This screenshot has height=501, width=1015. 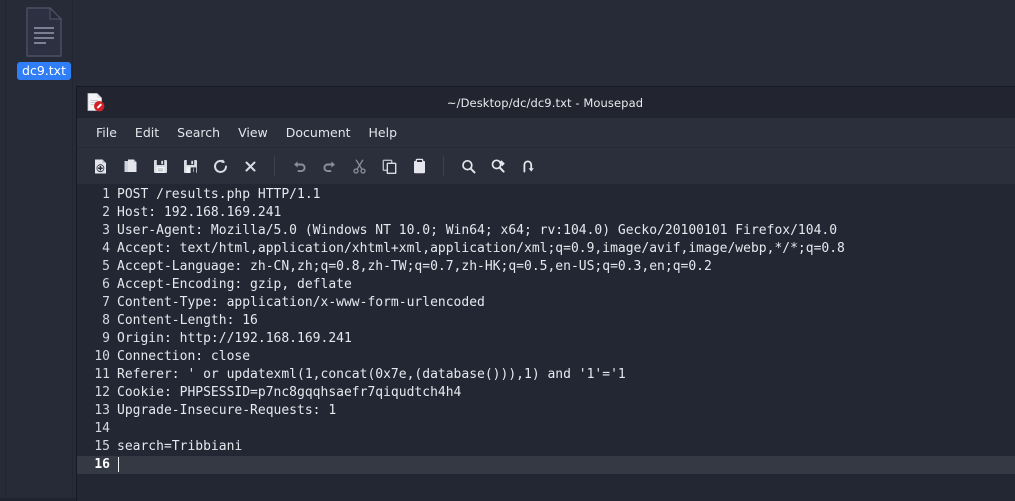 What do you see at coordinates (106, 338) in the screenshot?
I see `line-number: 9` at bounding box center [106, 338].